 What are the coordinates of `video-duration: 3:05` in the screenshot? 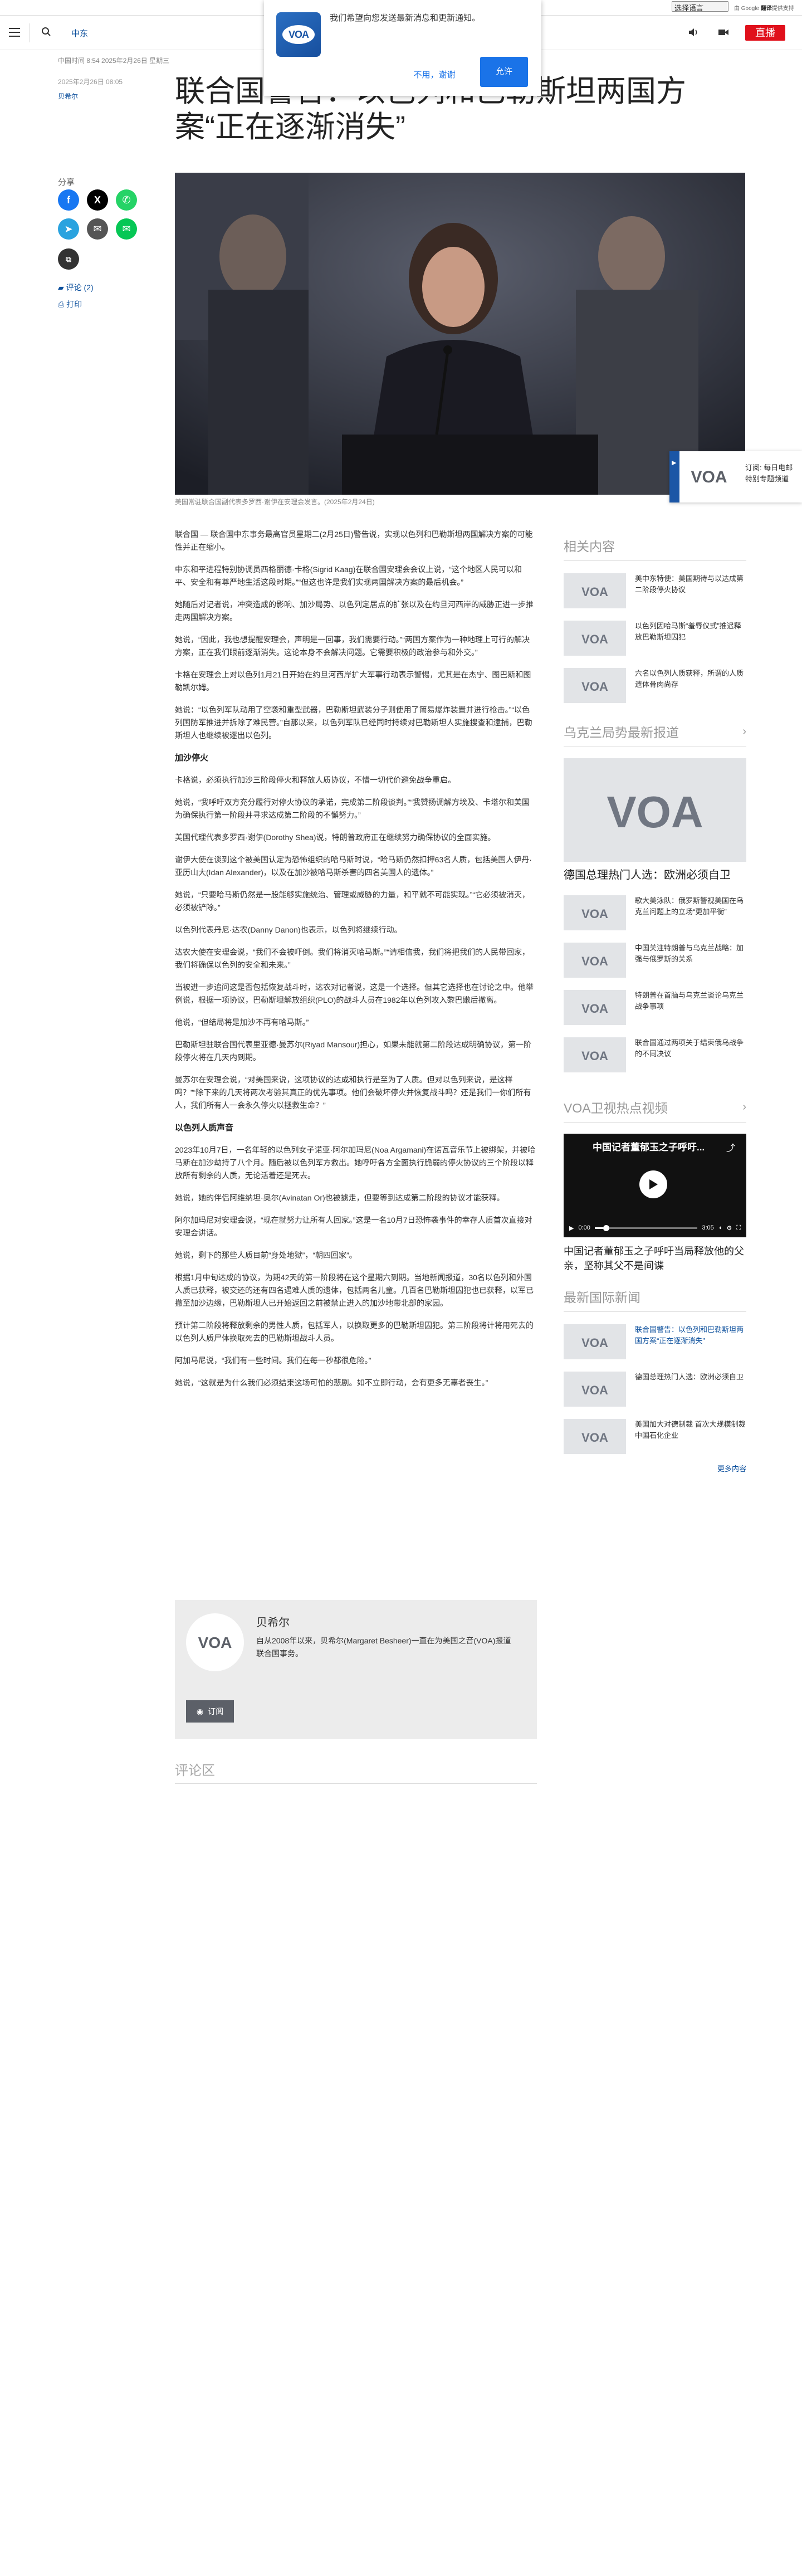 It's located at (708, 1227).